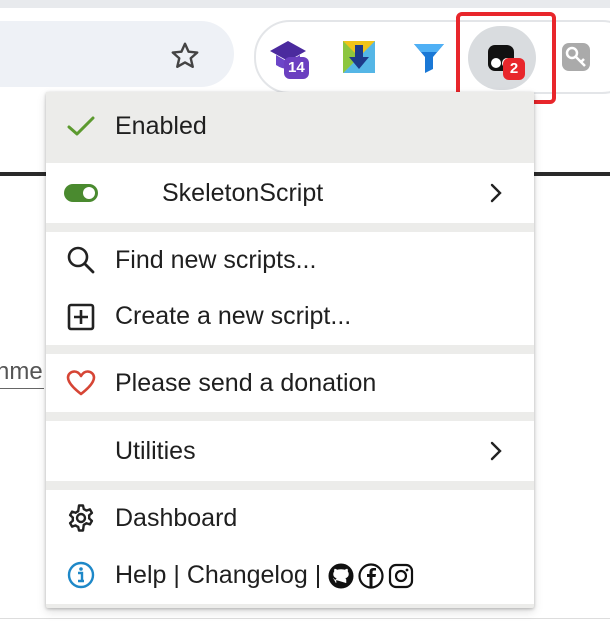 The height and width of the screenshot is (638, 610). I want to click on facebook-icon, so click(371, 576).